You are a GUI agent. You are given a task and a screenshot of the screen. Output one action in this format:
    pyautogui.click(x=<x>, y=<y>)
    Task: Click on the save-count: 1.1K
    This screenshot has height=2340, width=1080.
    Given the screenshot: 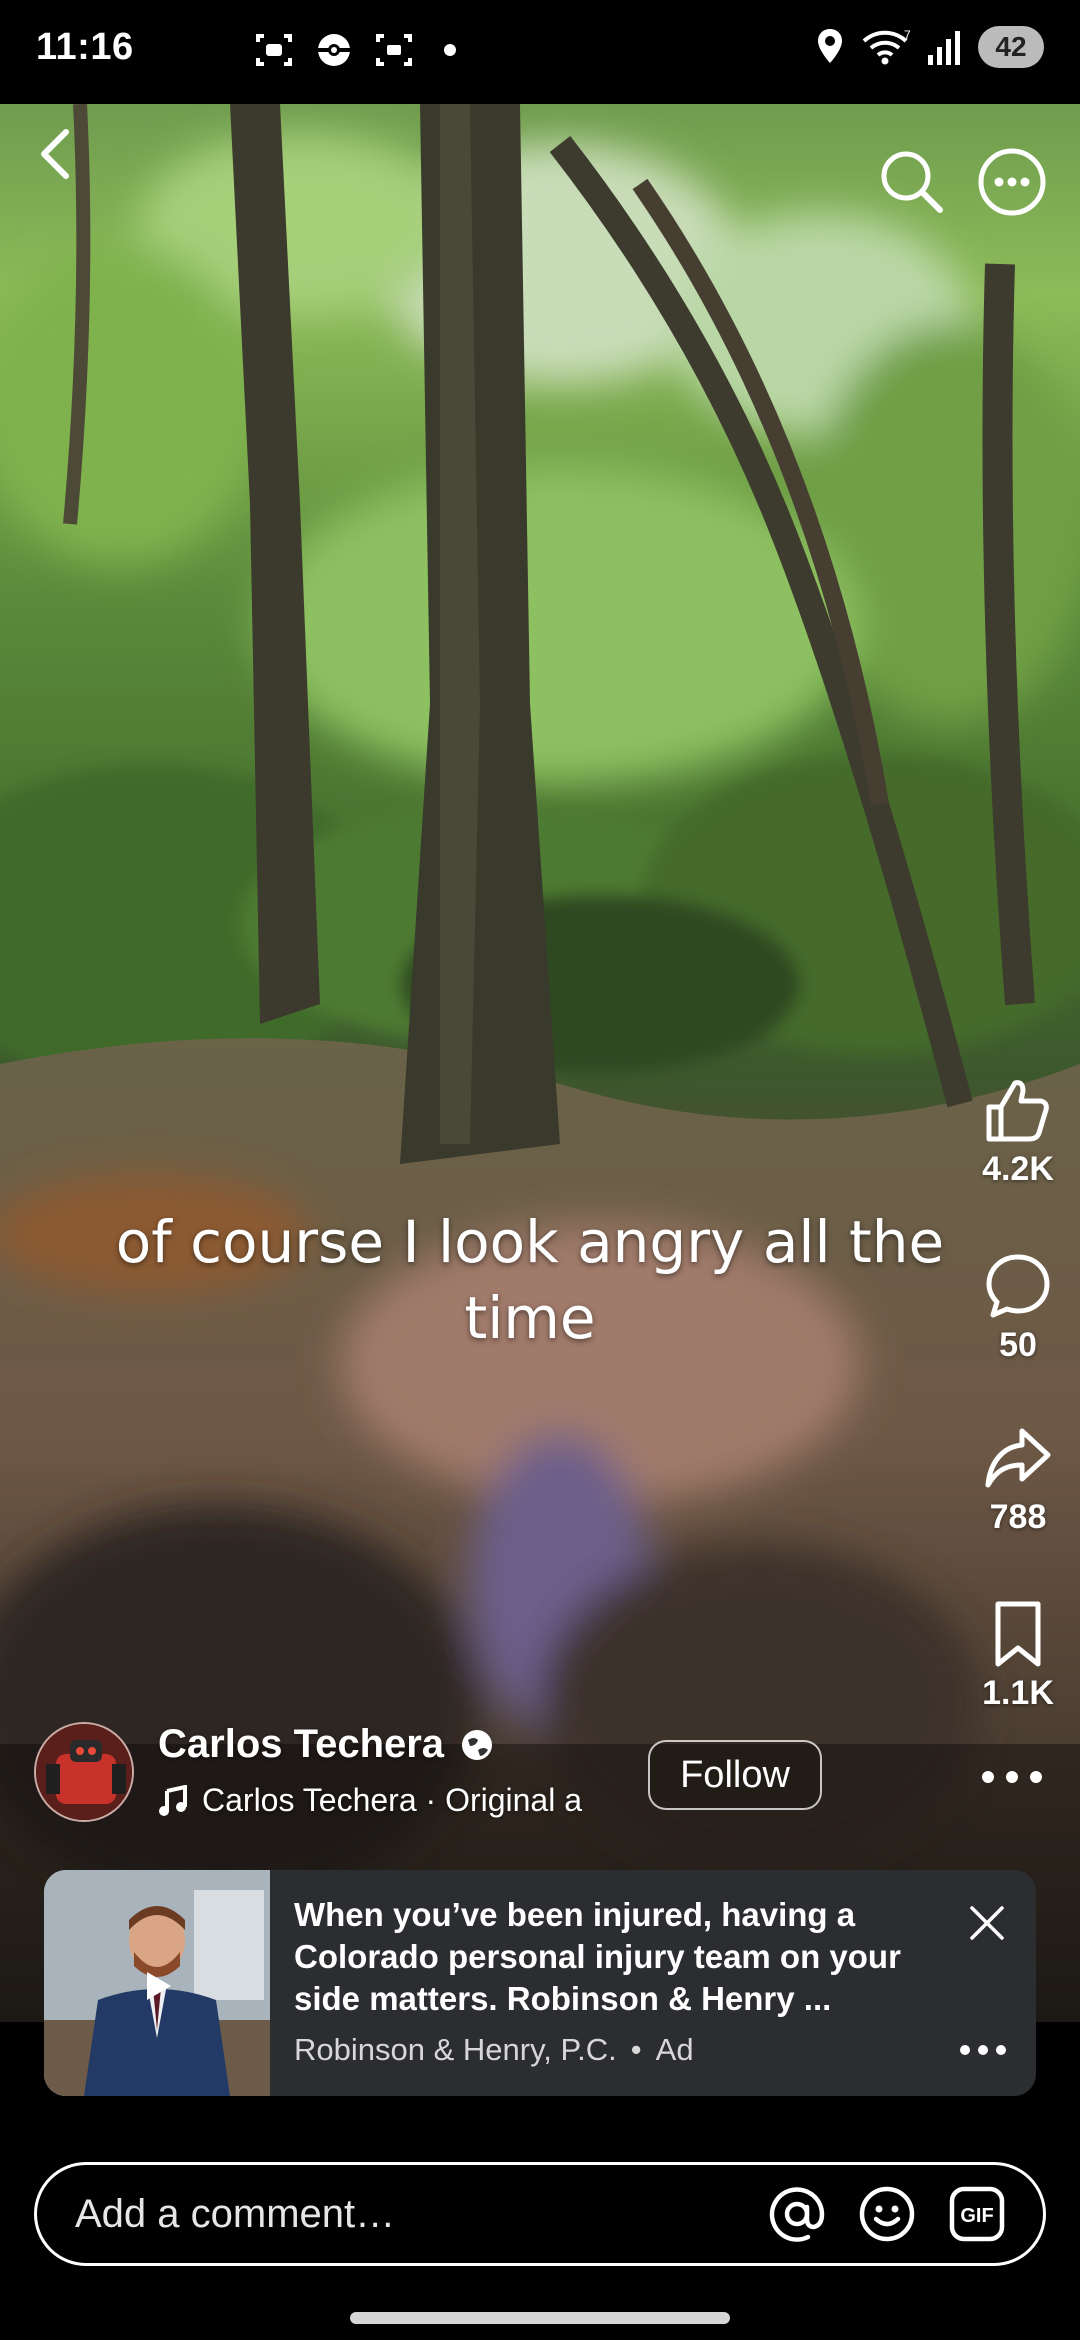 What is the action you would take?
    pyautogui.click(x=1018, y=1693)
    